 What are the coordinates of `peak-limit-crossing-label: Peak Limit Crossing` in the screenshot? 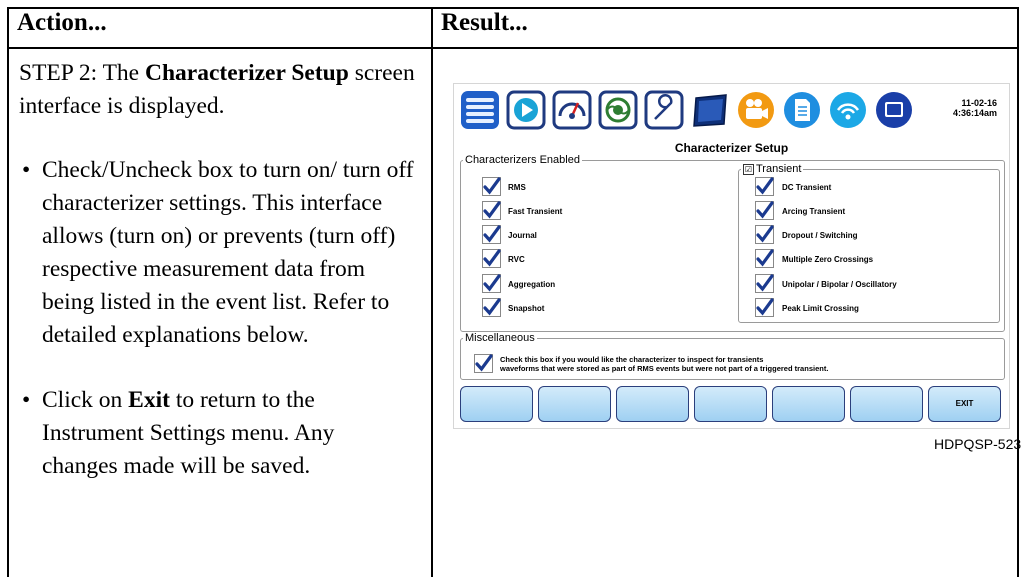 It's located at (820, 308).